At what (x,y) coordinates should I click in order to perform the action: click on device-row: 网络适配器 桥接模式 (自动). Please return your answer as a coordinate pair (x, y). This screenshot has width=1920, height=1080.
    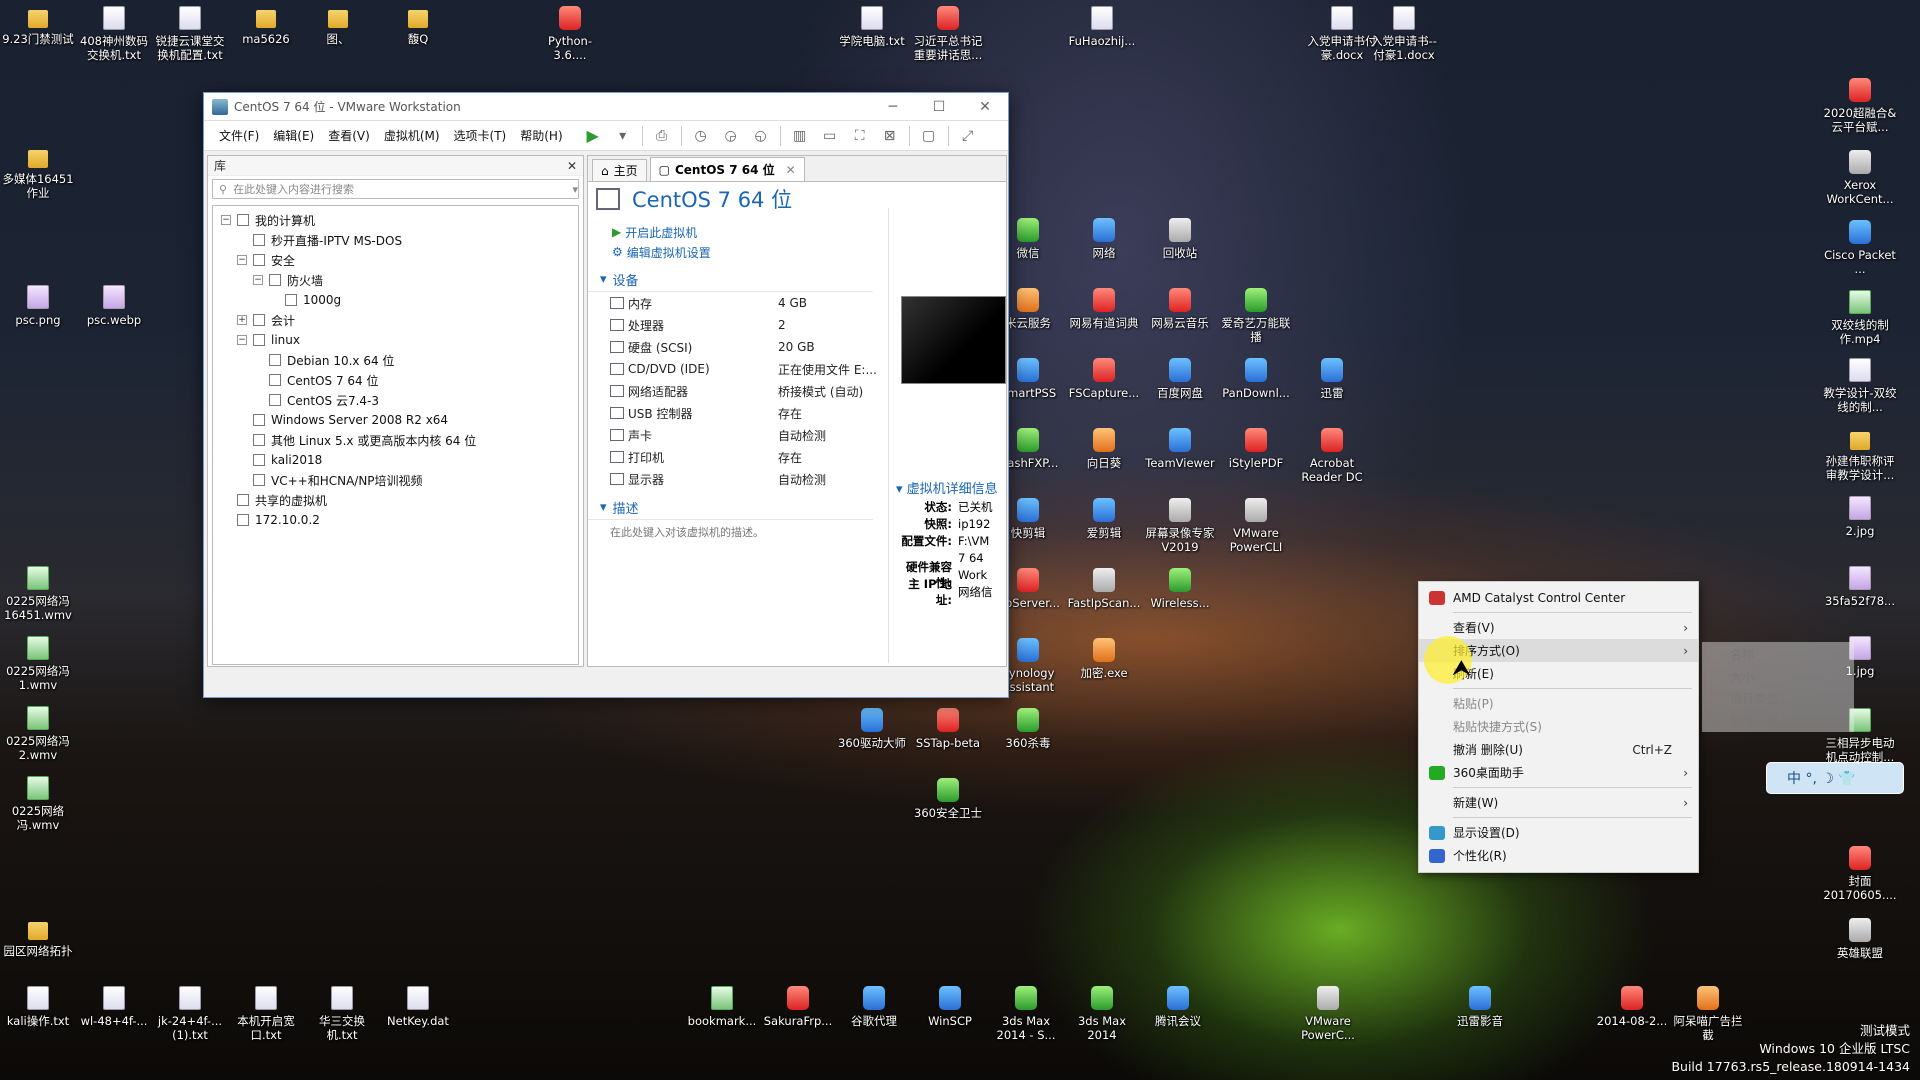
    Looking at the image, I should click on (733, 391).